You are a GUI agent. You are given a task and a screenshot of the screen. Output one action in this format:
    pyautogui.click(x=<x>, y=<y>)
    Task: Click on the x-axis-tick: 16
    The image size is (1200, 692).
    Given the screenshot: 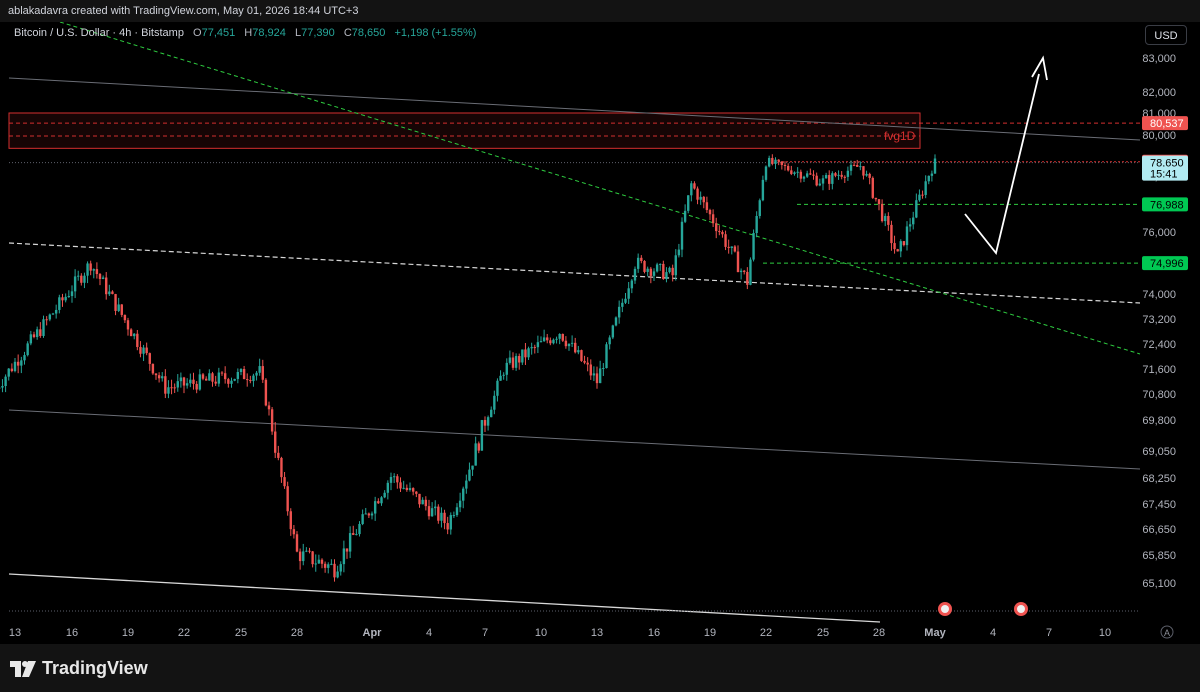 What is the action you would take?
    pyautogui.click(x=654, y=633)
    